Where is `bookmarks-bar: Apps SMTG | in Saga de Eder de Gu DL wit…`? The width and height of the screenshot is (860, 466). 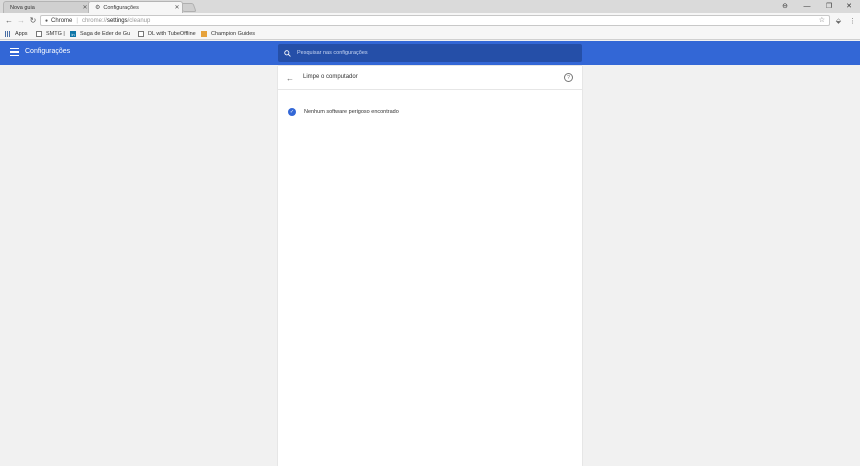
bookmarks-bar: Apps SMTG | in Saga de Eder de Gu DL wit… is located at coordinates (430, 34).